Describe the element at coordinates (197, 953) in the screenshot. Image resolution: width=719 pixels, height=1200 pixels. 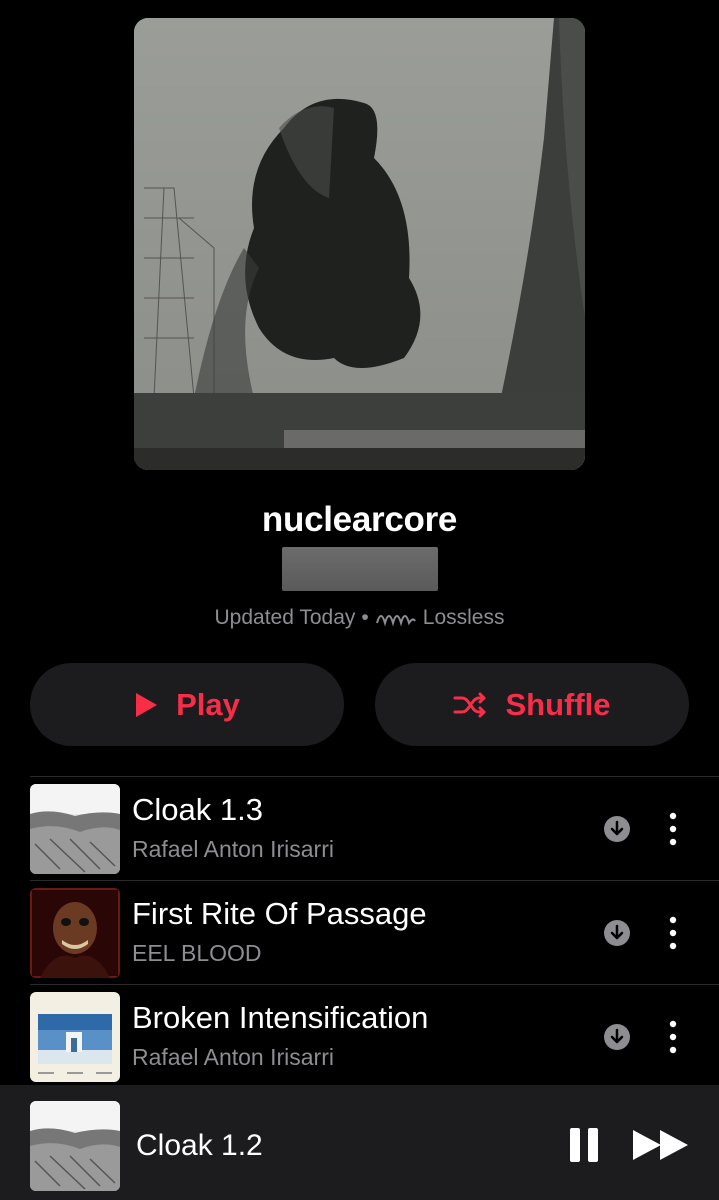
I see `track-artist: EEL BLOOD` at that location.